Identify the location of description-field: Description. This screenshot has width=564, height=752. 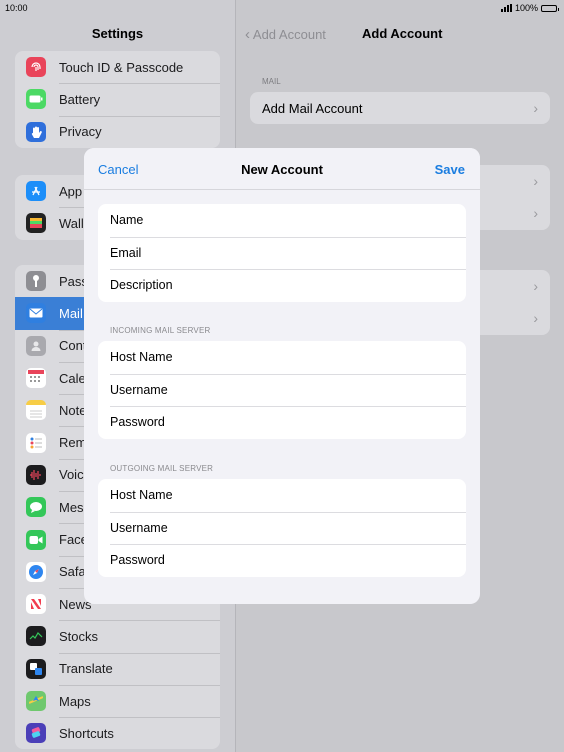
(282, 285).